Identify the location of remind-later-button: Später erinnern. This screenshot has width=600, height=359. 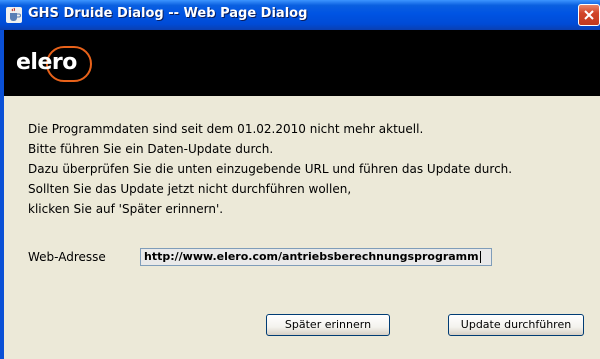
(328, 325).